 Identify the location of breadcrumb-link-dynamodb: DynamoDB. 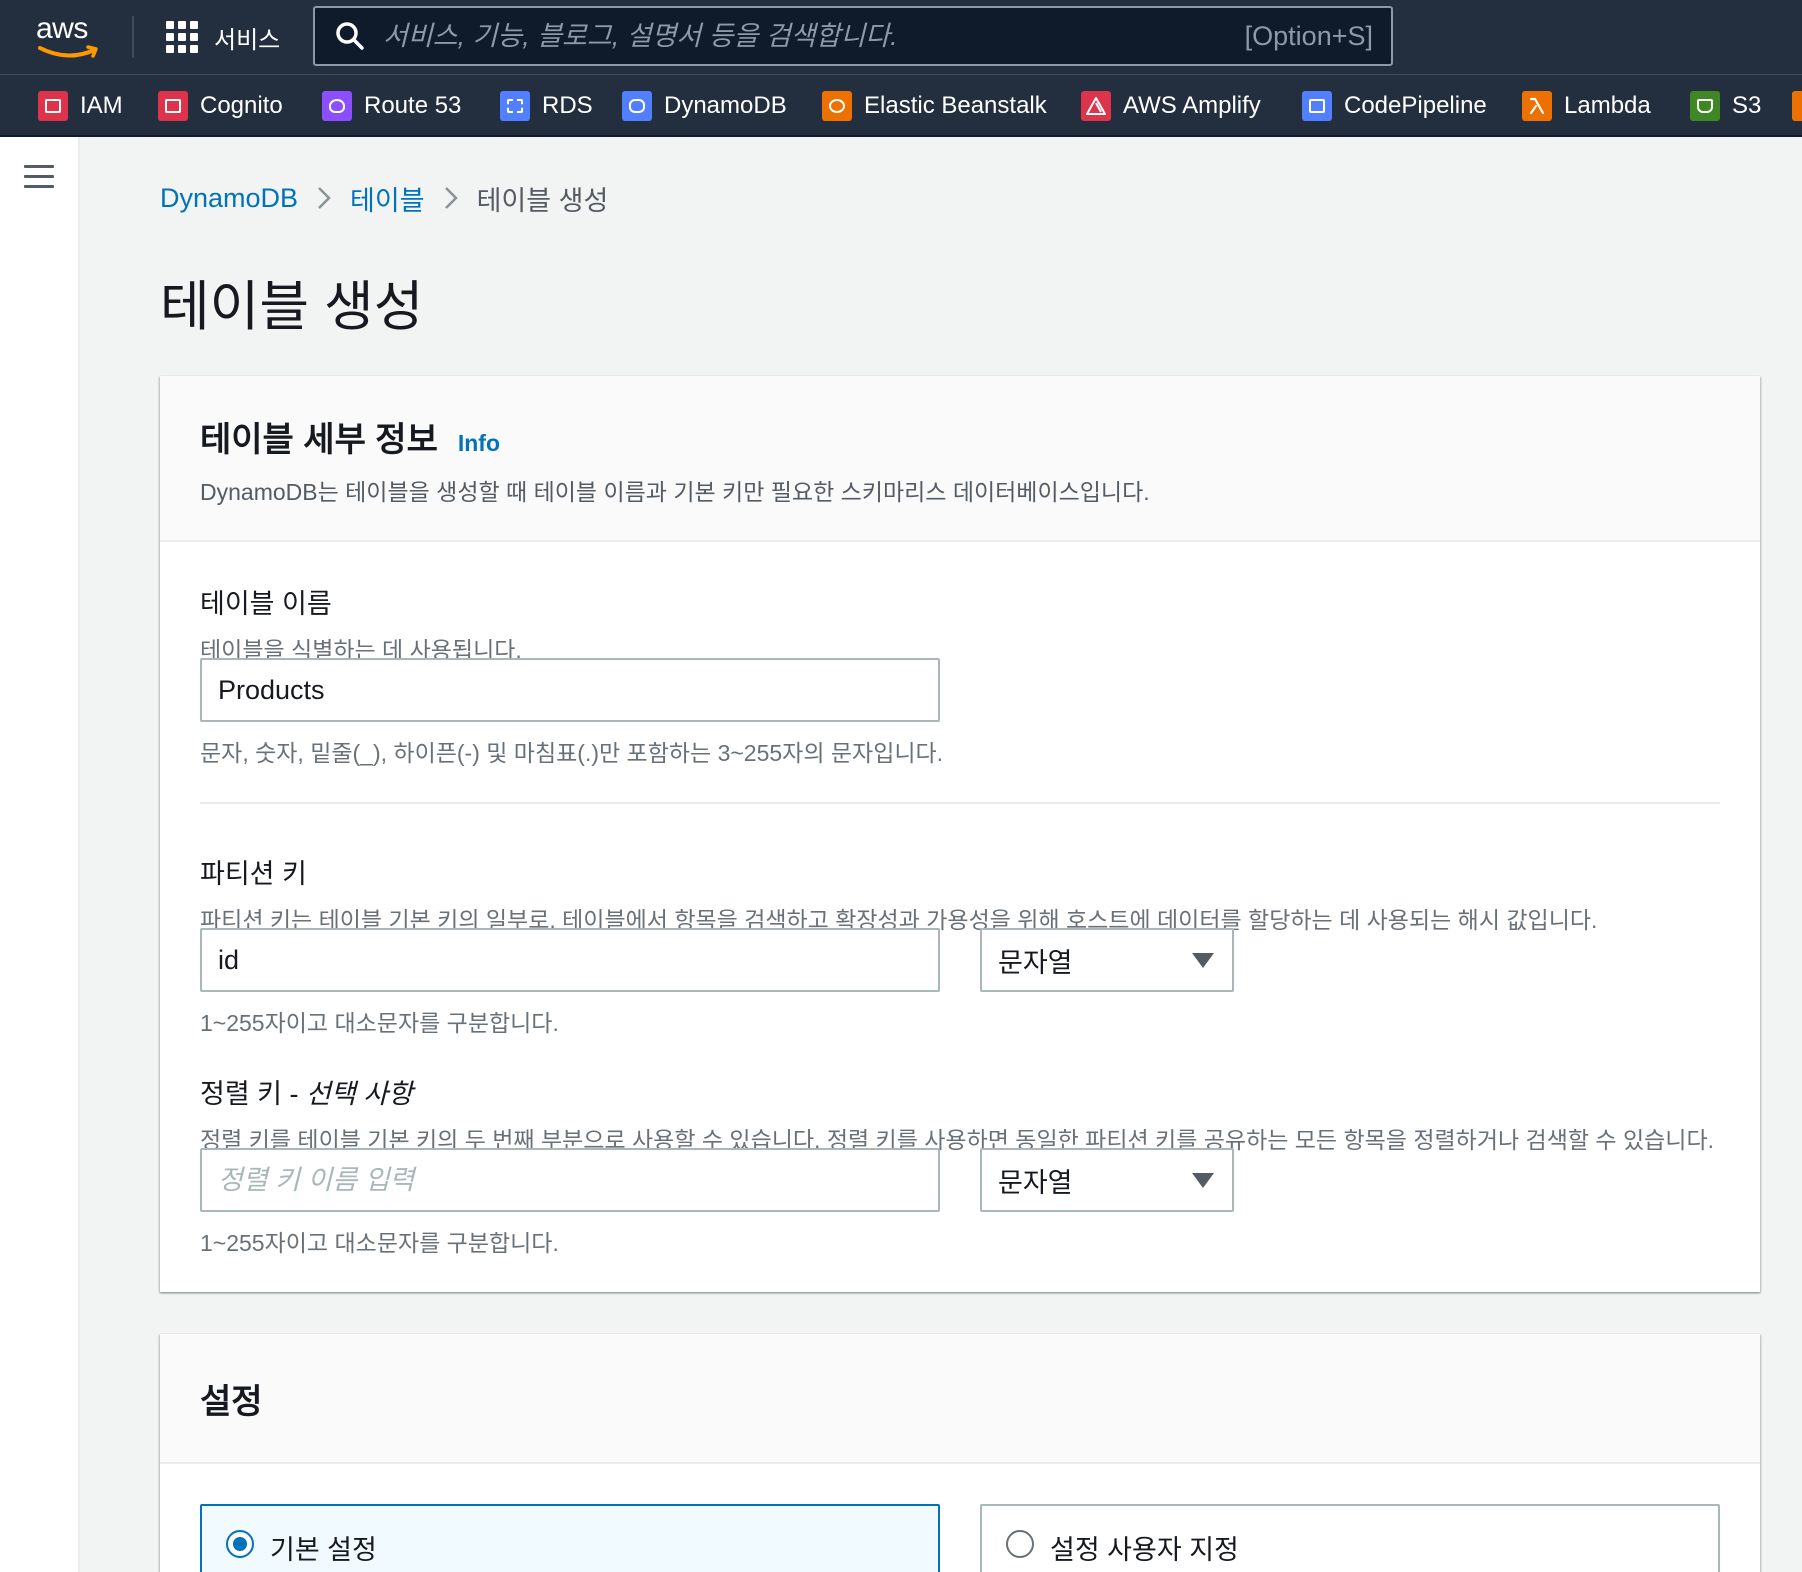
(229, 198).